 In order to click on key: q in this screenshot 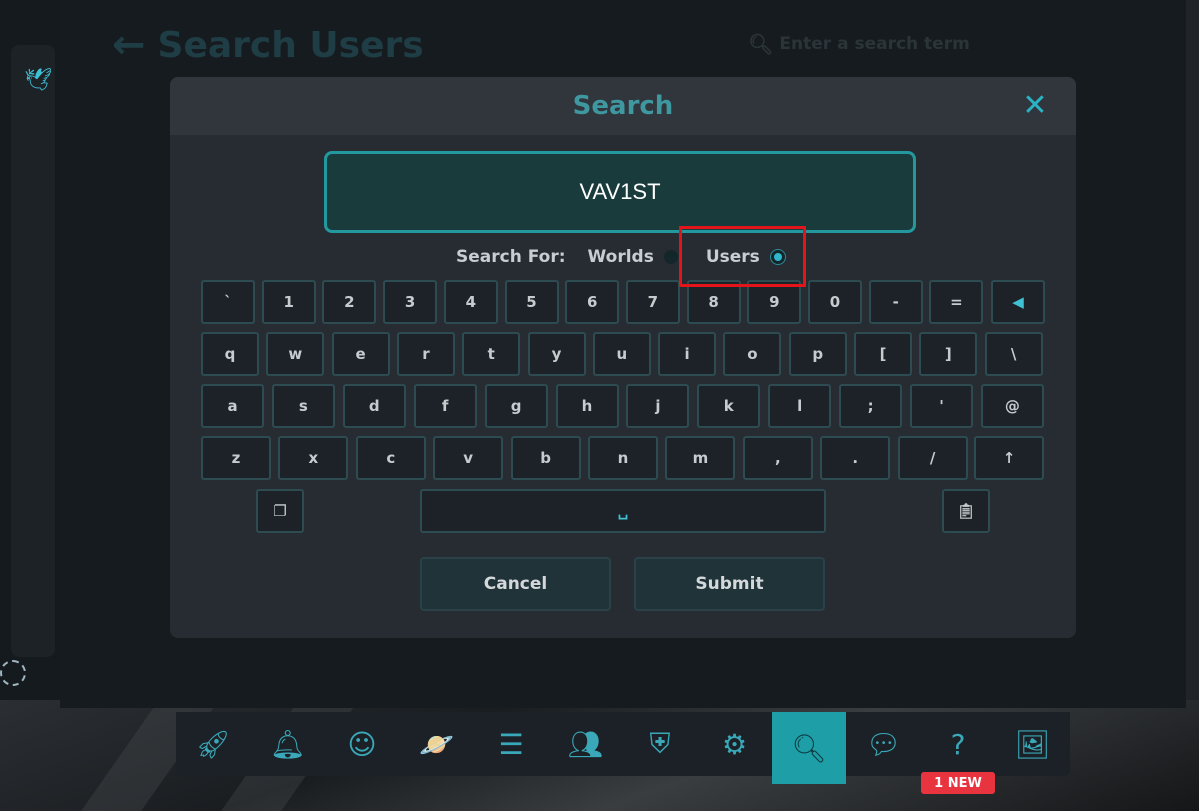, I will do `click(230, 354)`.